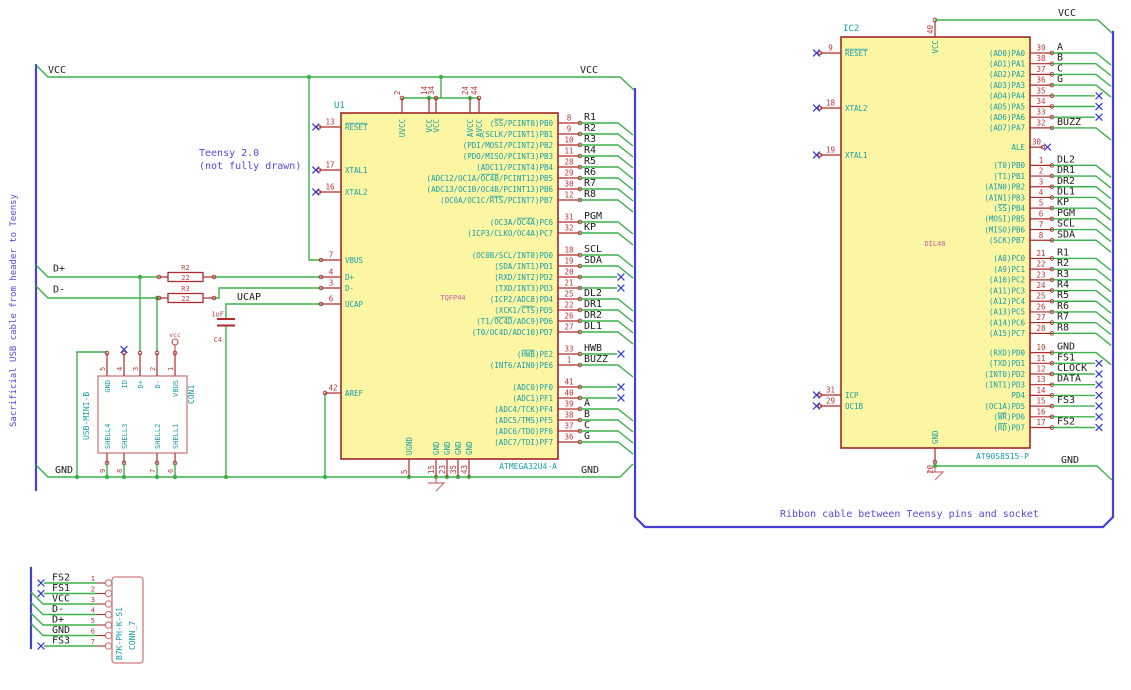 This screenshot has height=690, width=1131. I want to click on pin-name: (AD7)PA7, so click(1007, 128).